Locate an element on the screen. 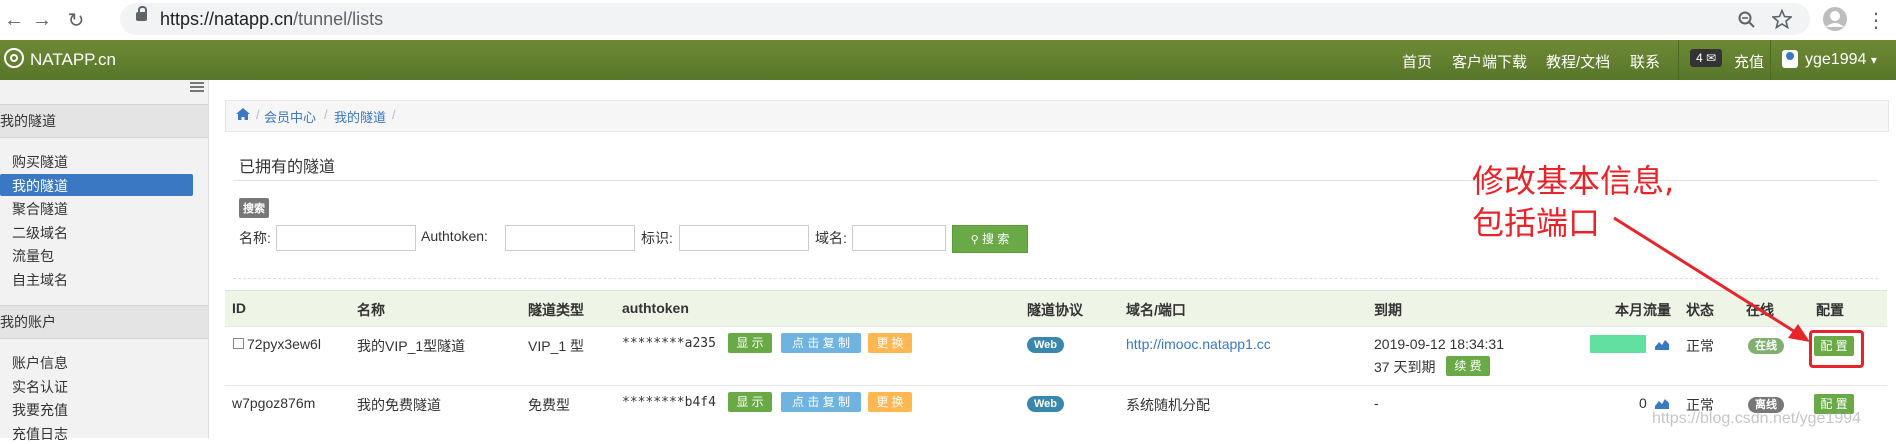  bookmark-star-icon is located at coordinates (1782, 19).